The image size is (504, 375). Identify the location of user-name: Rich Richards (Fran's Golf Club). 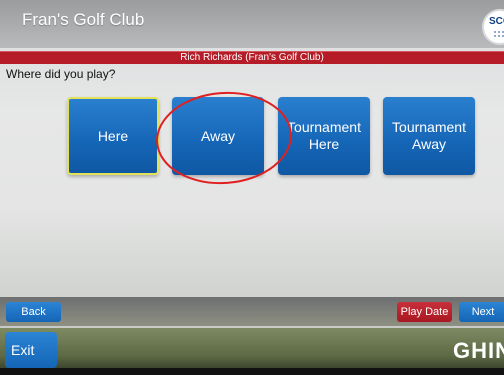
(252, 57).